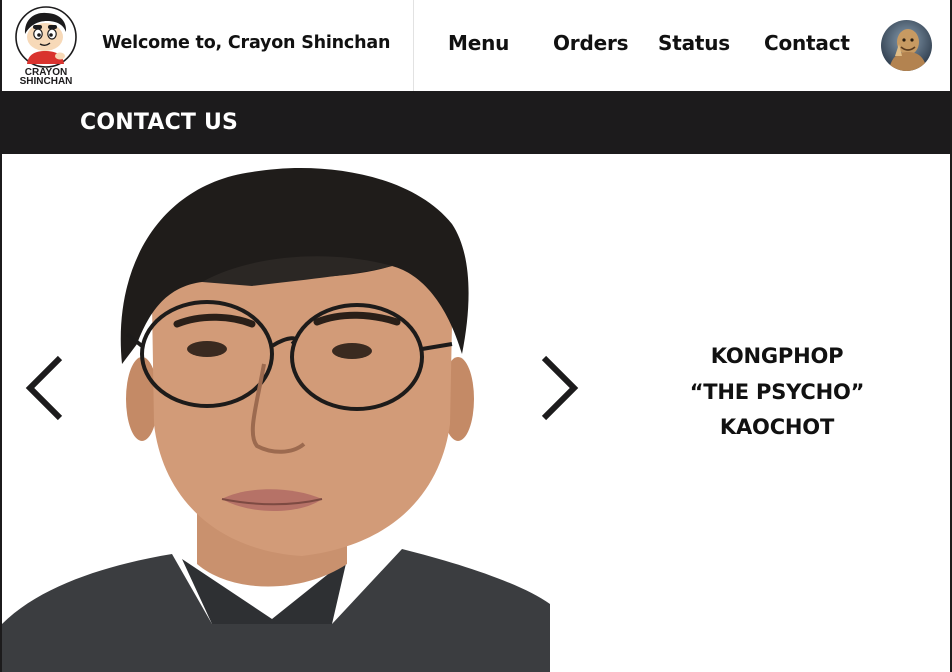  What do you see at coordinates (694, 43) in the screenshot?
I see `nav-status-link: Status` at bounding box center [694, 43].